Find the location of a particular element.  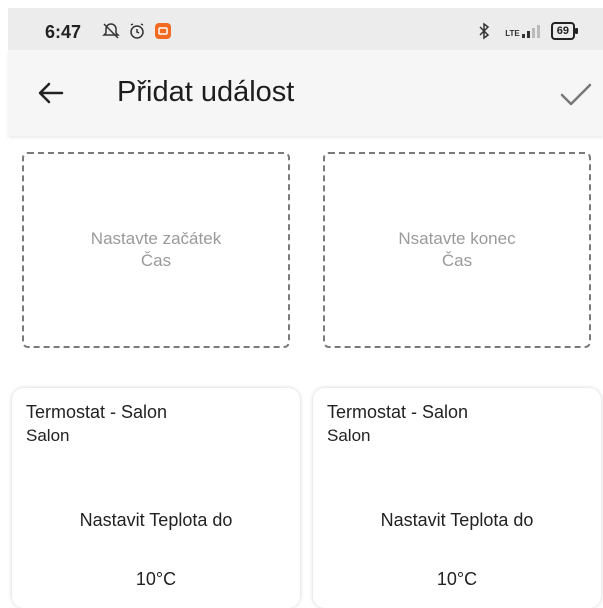

back-arrow-icon is located at coordinates (51, 93).